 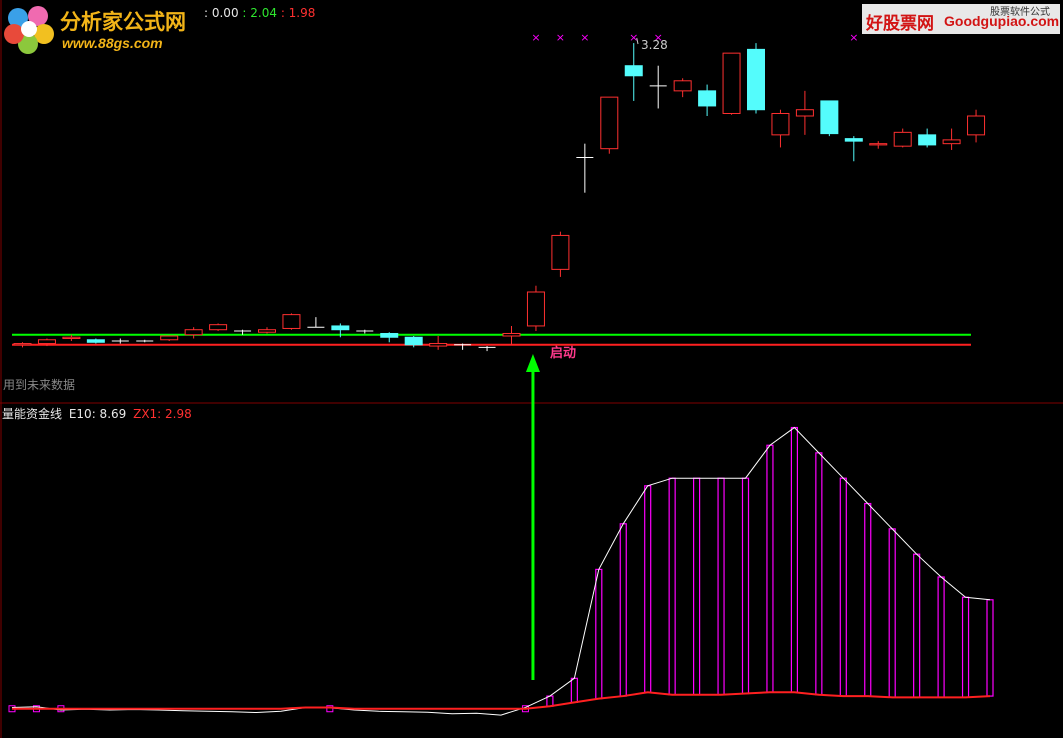 I want to click on left-brand-url: www.88gs.com, so click(x=112, y=43).